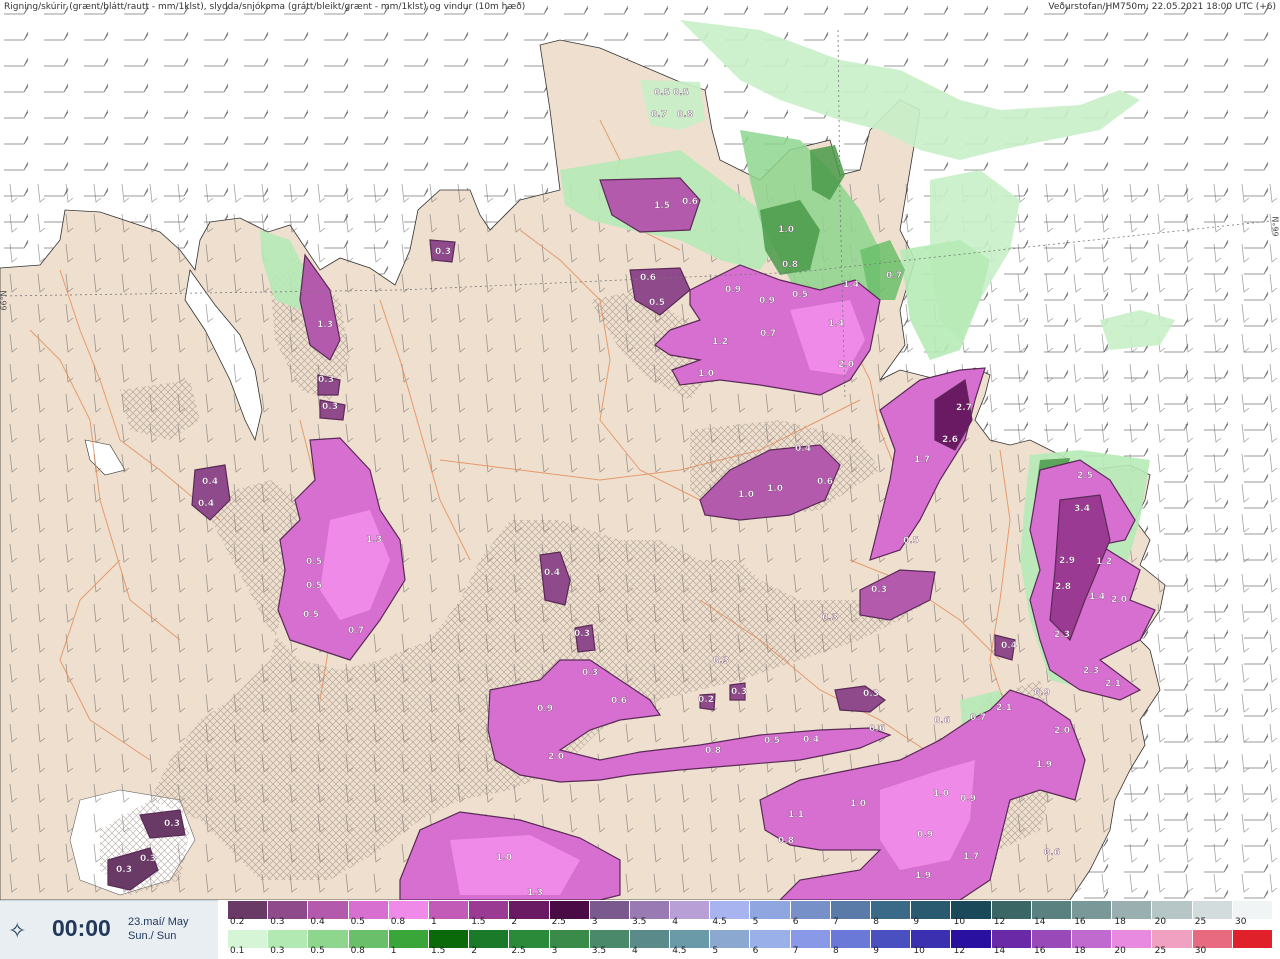 The width and height of the screenshot is (1280, 959). Describe the element at coordinates (876, 922) in the screenshot. I see `snow-scale-label: 8` at that location.